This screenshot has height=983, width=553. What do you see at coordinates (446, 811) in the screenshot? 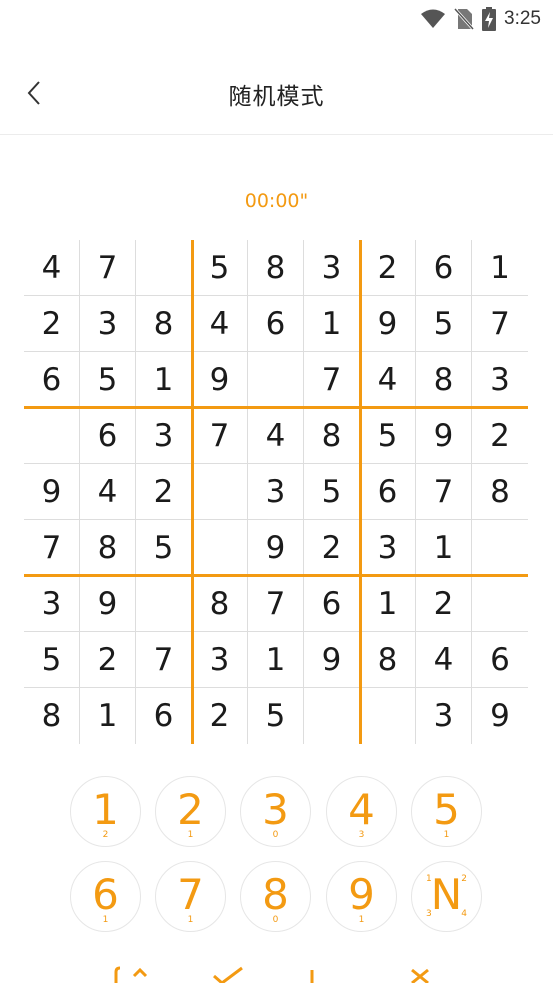
I see `number-button-5: 5 1` at bounding box center [446, 811].